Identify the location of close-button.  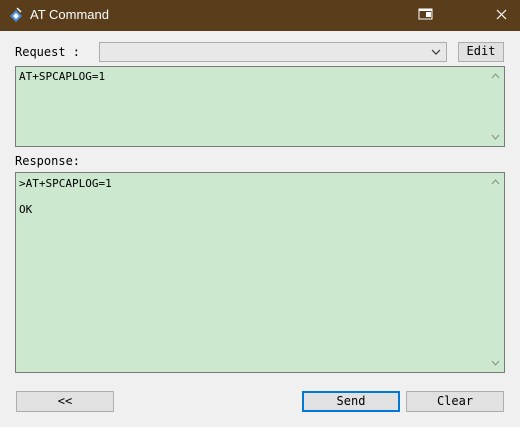
(501, 15).